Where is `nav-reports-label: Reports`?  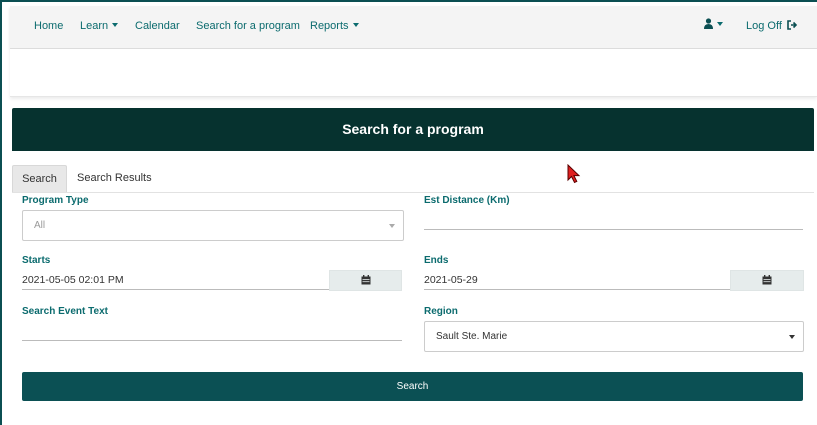 nav-reports-label: Reports is located at coordinates (329, 26).